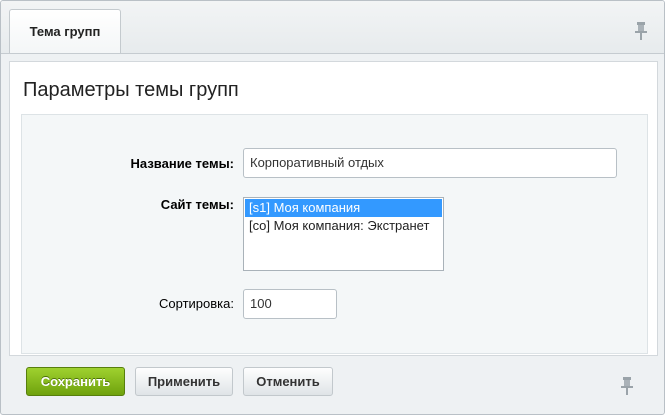 The image size is (665, 415). Describe the element at coordinates (288, 381) in the screenshot. I see `cancel-button: Отменить` at that location.